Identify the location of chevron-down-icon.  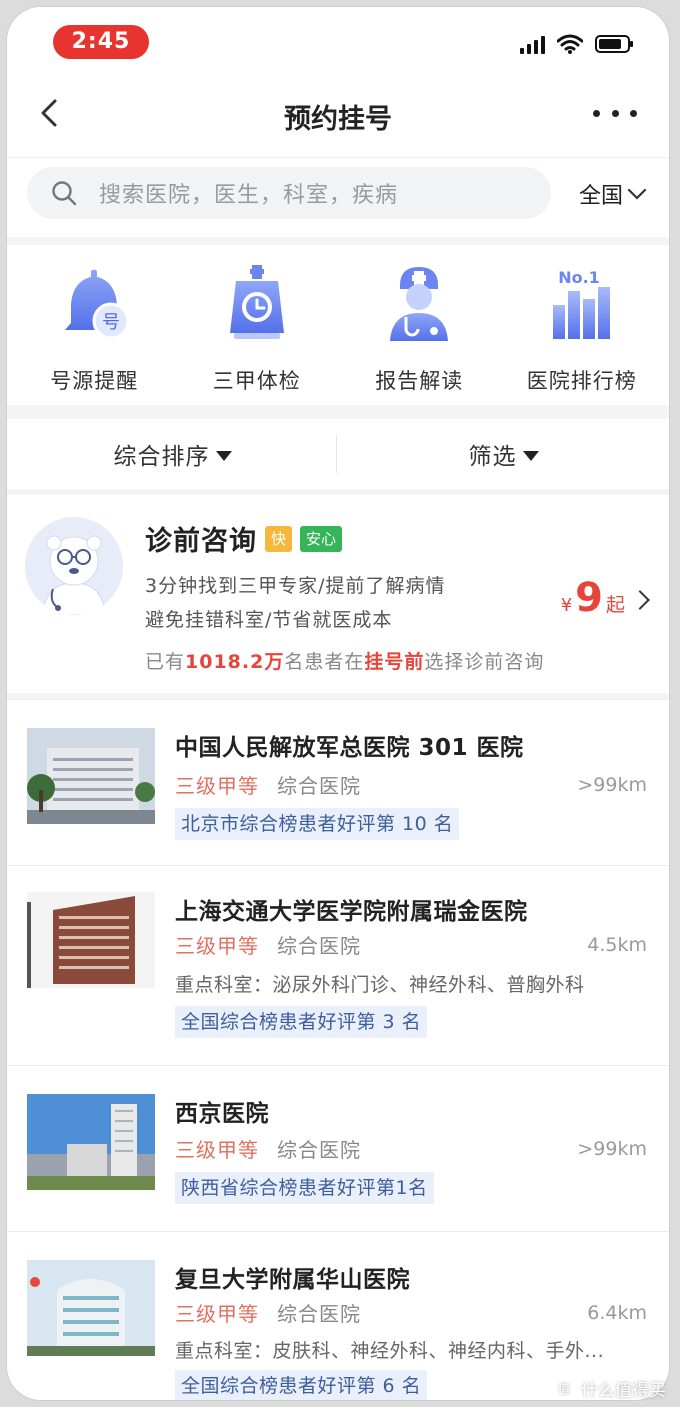
(637, 194).